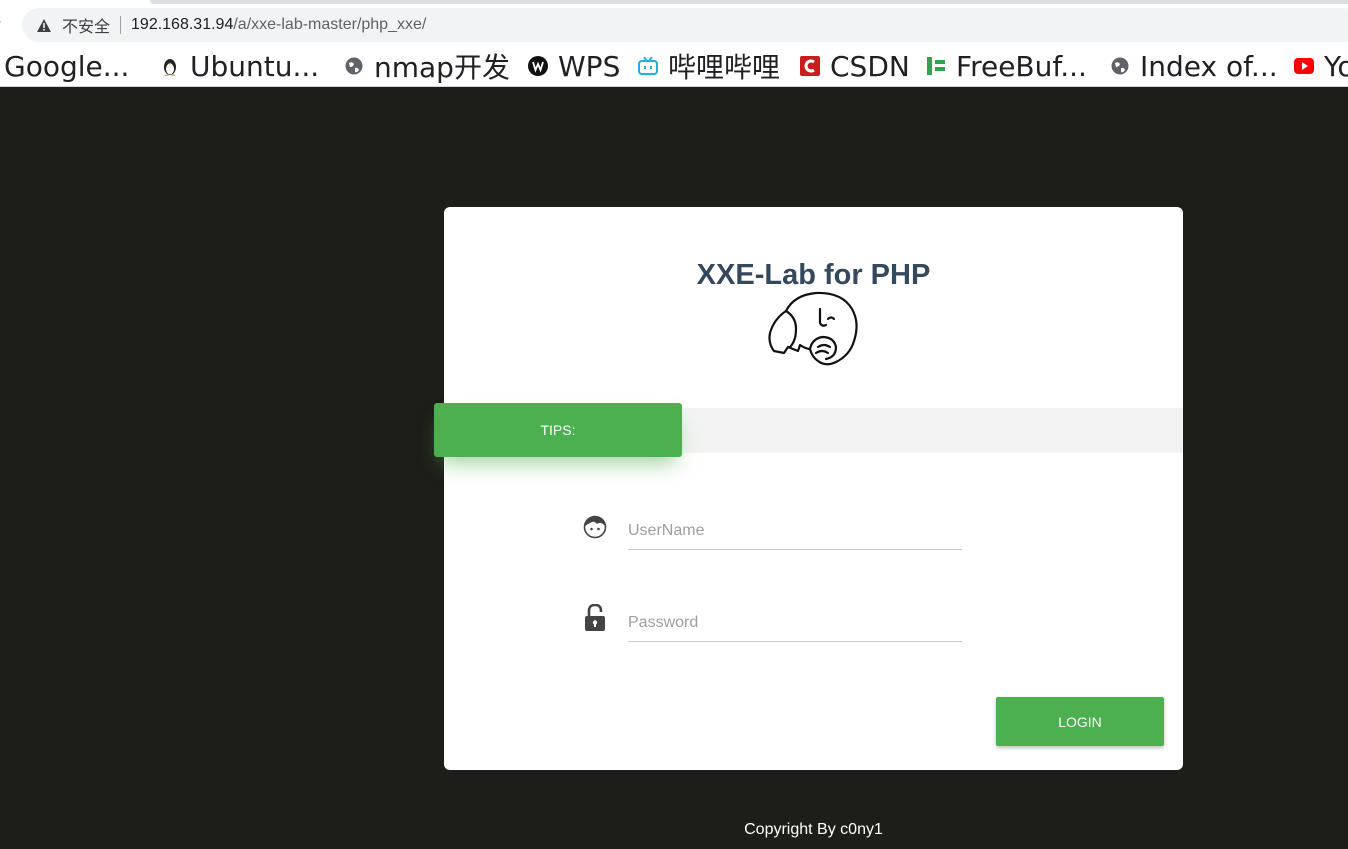 Image resolution: width=1348 pixels, height=849 pixels. What do you see at coordinates (589, 66) in the screenshot?
I see `bookmark-label: WPS` at bounding box center [589, 66].